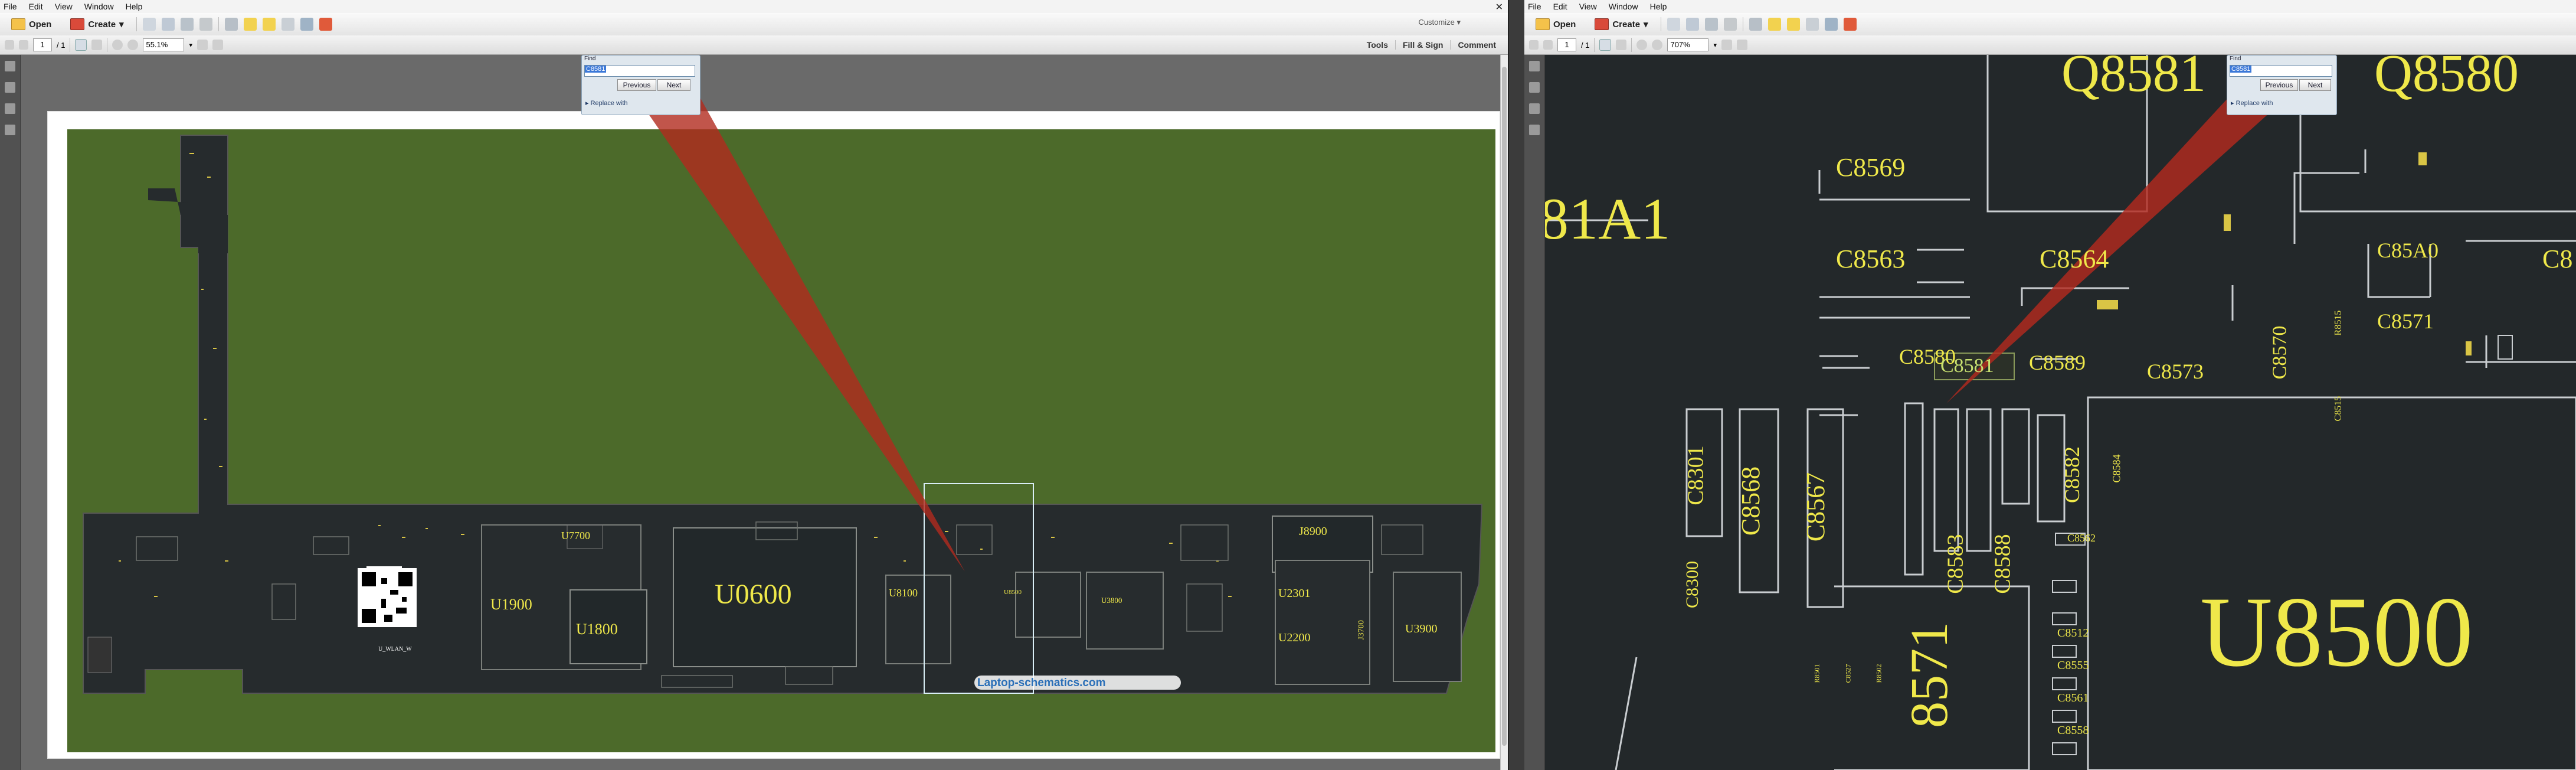 The width and height of the screenshot is (2576, 770). I want to click on zoom-input: 707%, so click(1688, 44).